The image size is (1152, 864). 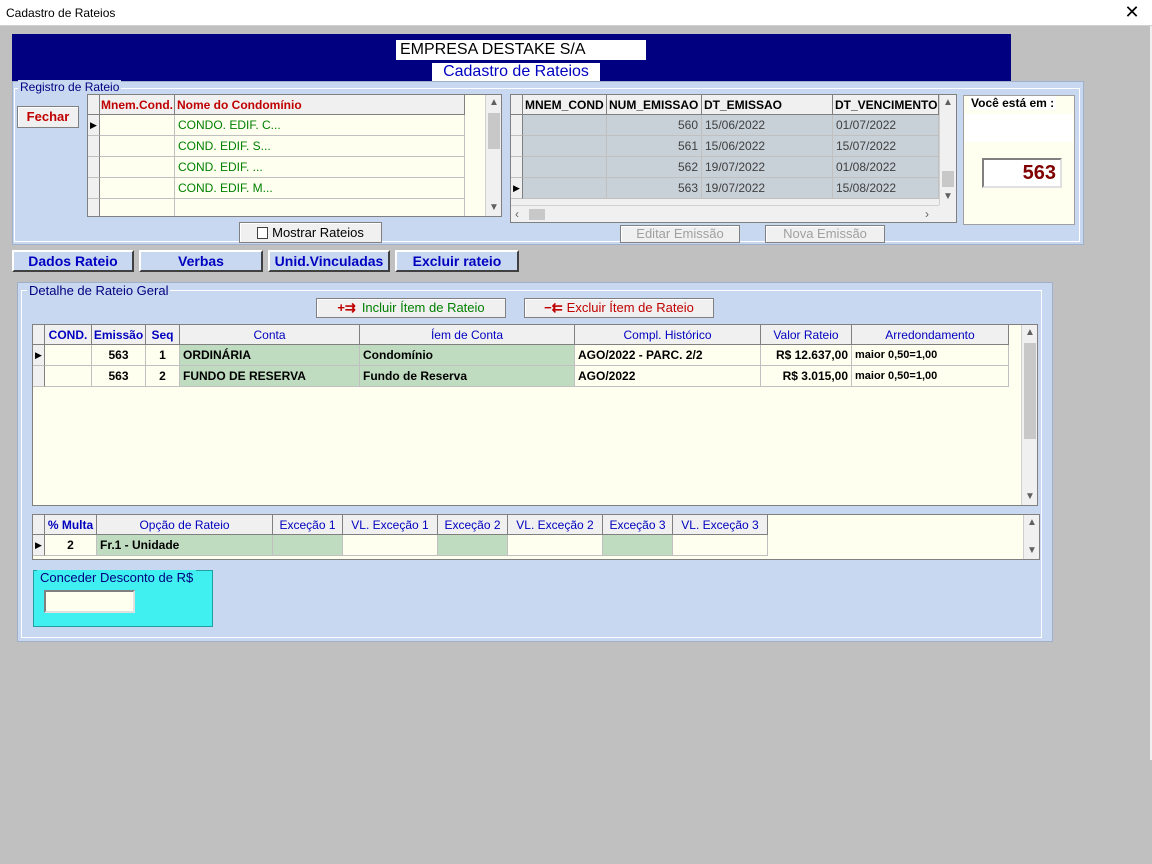 I want to click on cell-compl-historico: AGO/2022 - PARC. 2/2, so click(x=668, y=355).